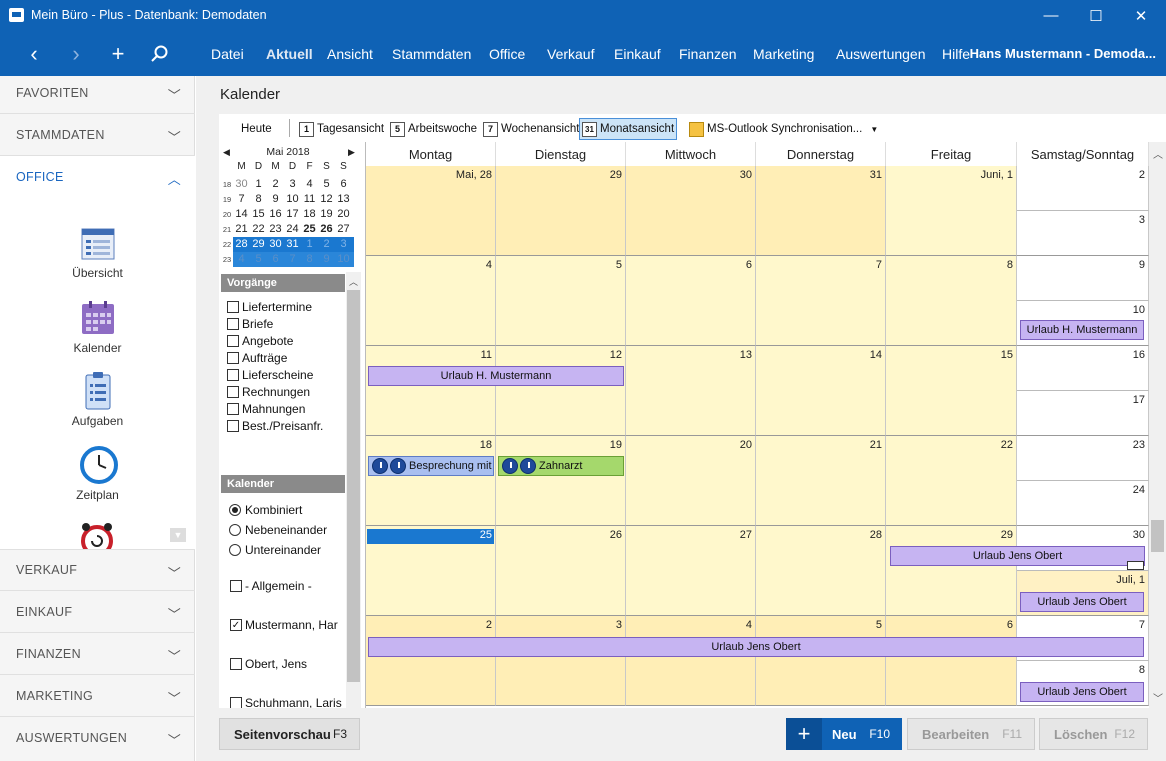  What do you see at coordinates (561, 301) in the screenshot?
I see `day-cell: 5` at bounding box center [561, 301].